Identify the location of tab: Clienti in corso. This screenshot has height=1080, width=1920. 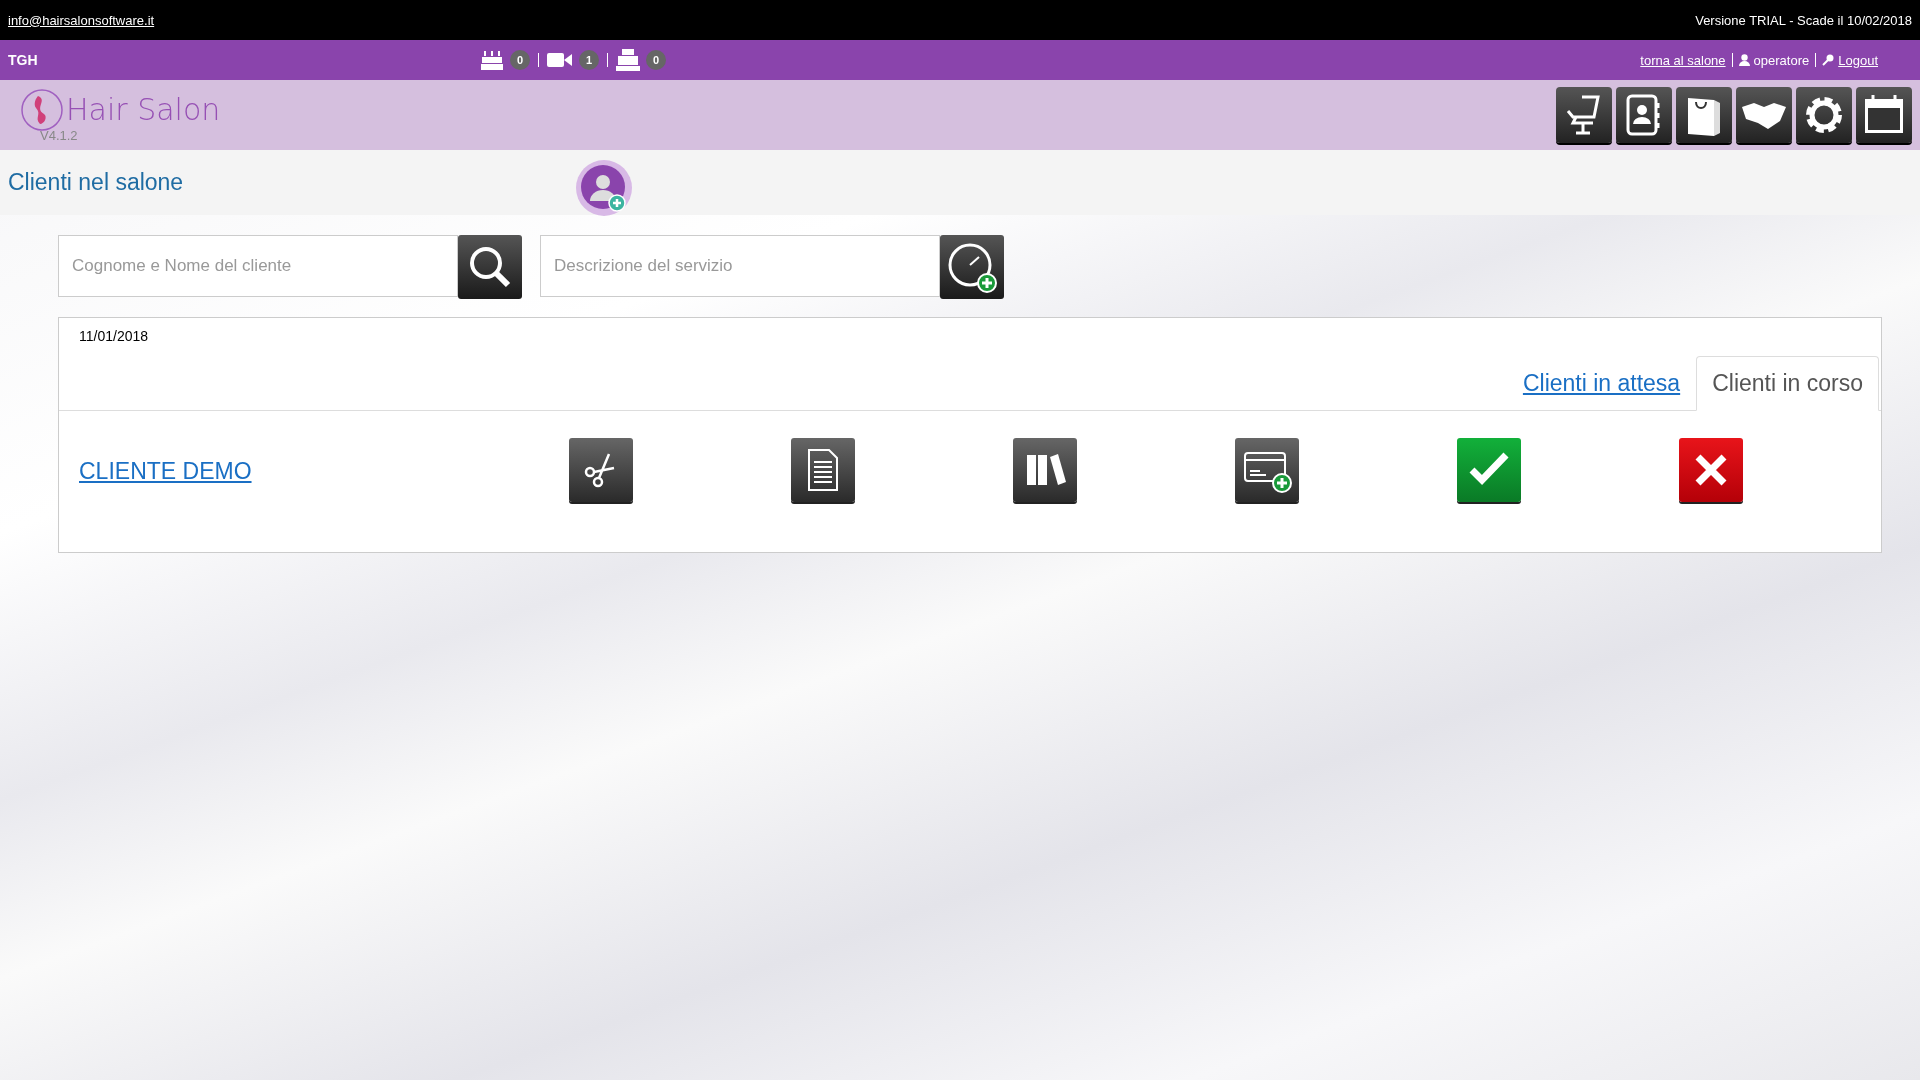
(1787, 383).